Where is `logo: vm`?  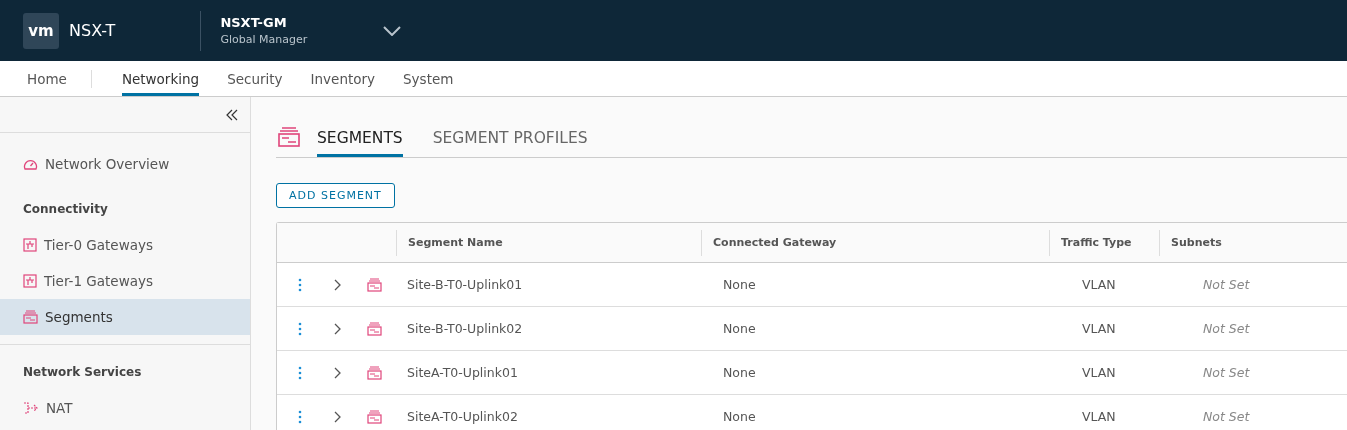
logo: vm is located at coordinates (41, 30).